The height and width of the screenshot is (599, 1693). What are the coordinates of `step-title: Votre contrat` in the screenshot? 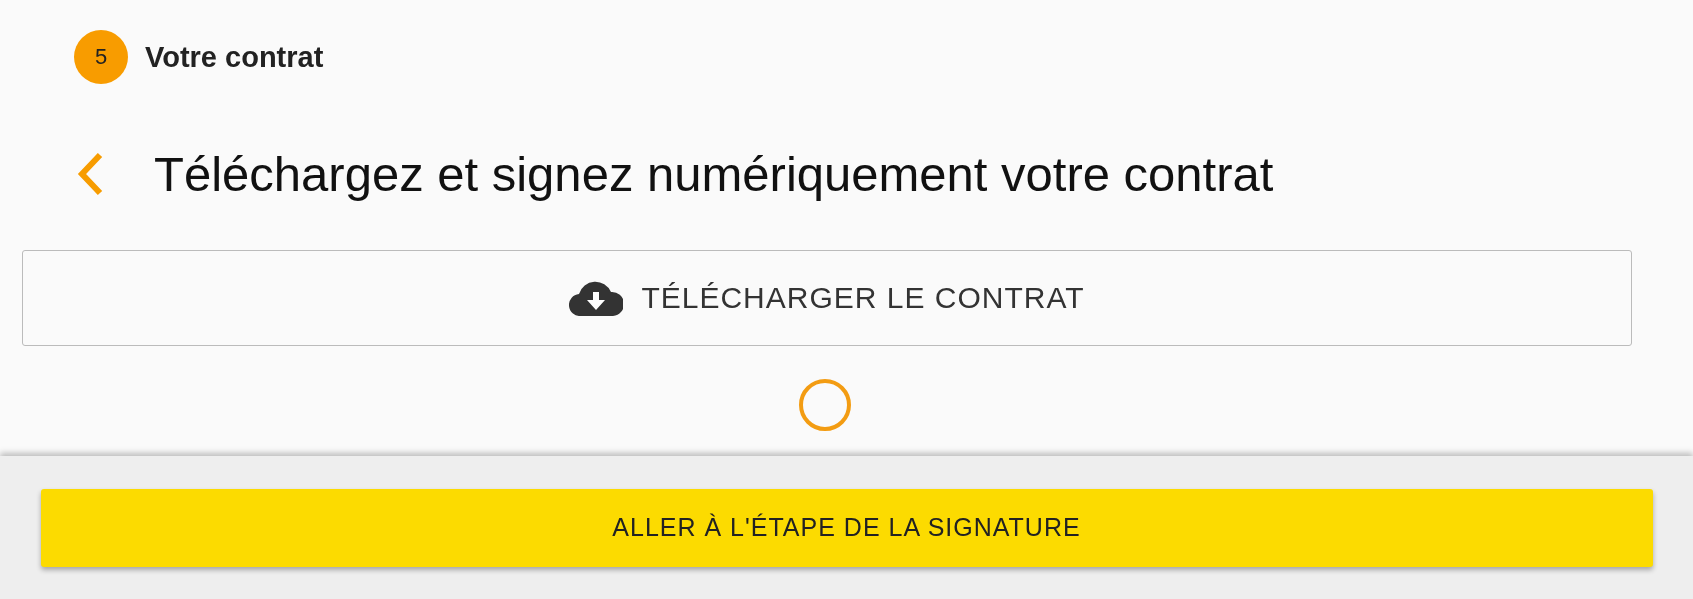 It's located at (234, 57).